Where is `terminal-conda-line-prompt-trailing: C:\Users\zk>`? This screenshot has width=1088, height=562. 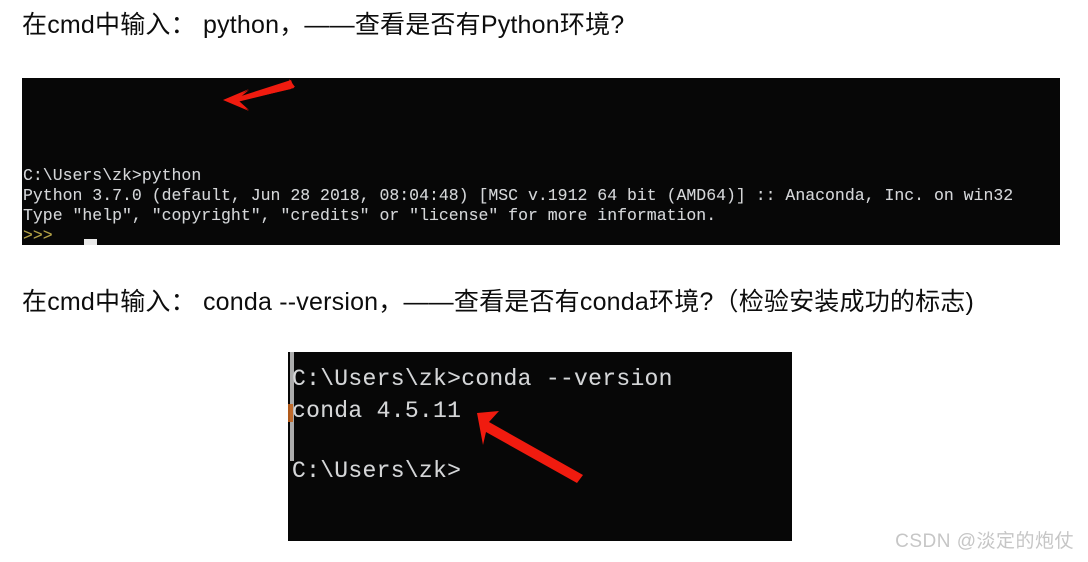
terminal-conda-line-prompt-trailing: C:\Users\zk> is located at coordinates (377, 471).